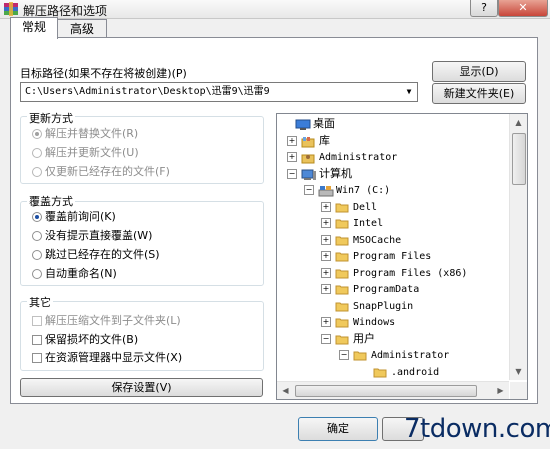 The image size is (550, 449). What do you see at coordinates (352, 223) in the screenshot?
I see `tree-item: + Intel` at bounding box center [352, 223].